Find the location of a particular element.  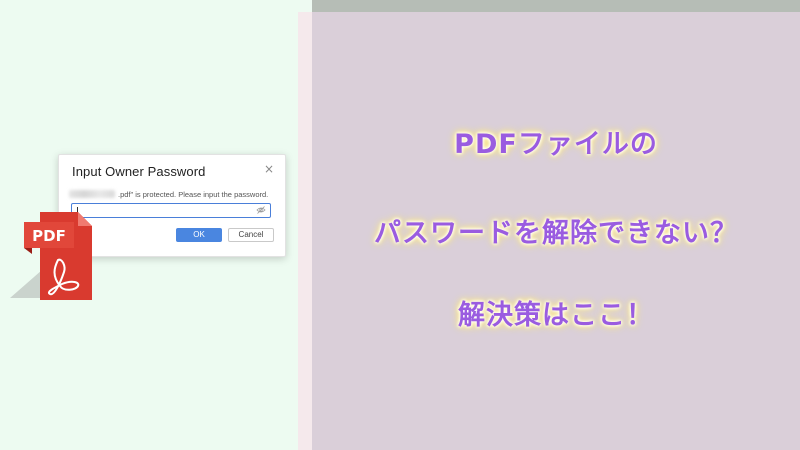

hide-password-icon is located at coordinates (261, 210).